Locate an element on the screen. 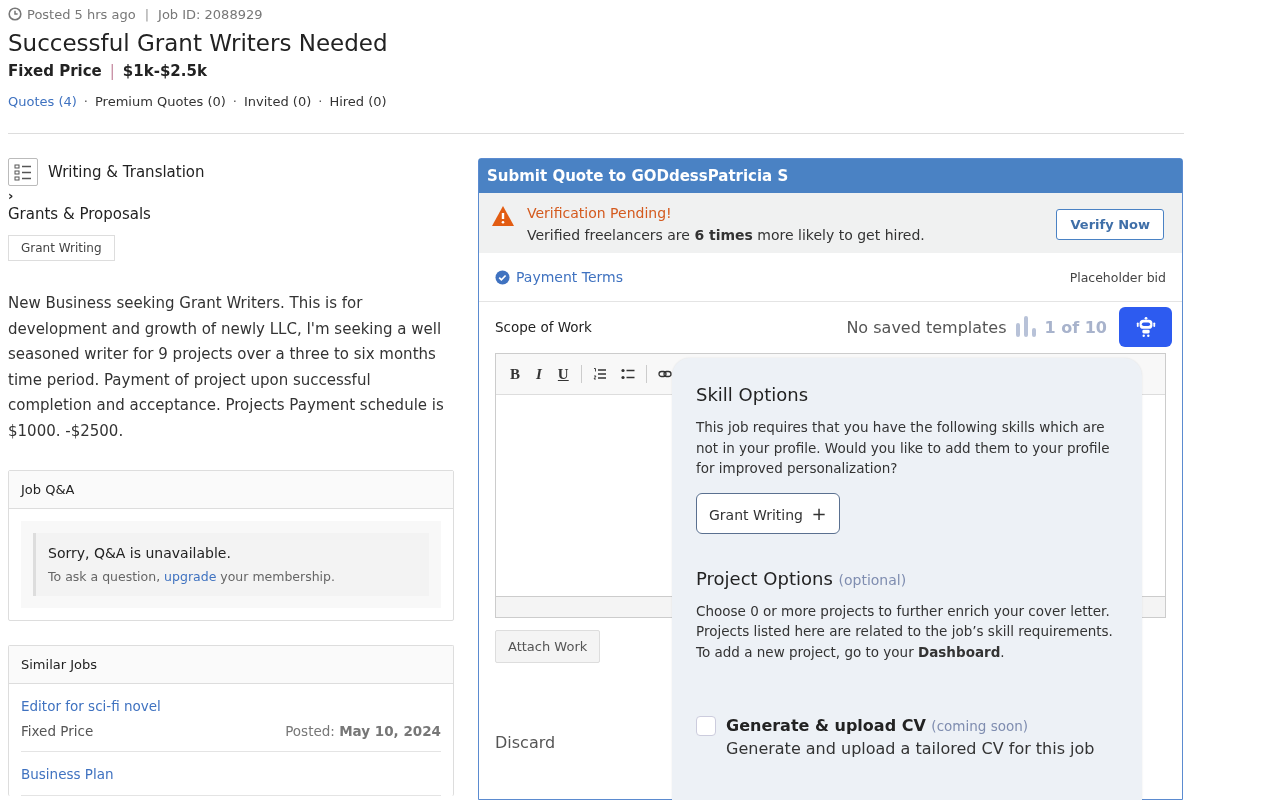 Image resolution: width=1280 pixels, height=800 pixels. panel-header: Submit Quote to GODdessPatricia S is located at coordinates (830, 176).